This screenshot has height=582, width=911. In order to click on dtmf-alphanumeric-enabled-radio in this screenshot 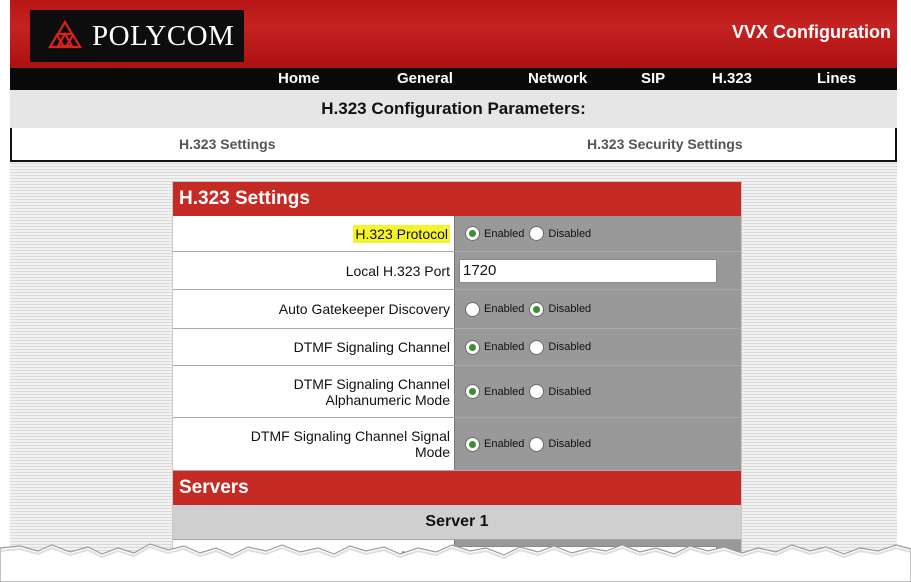, I will do `click(472, 391)`.